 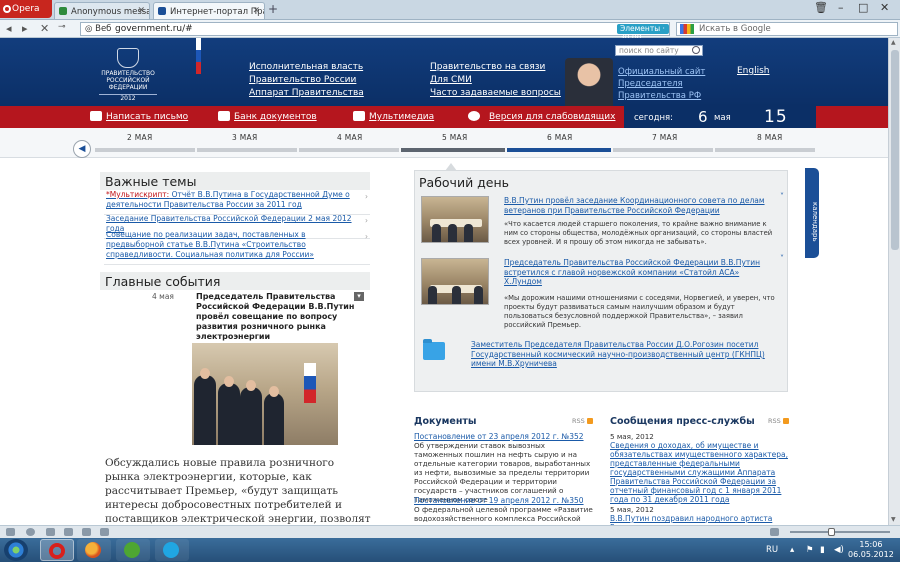 I want to click on today-month: мая, so click(x=722, y=118).